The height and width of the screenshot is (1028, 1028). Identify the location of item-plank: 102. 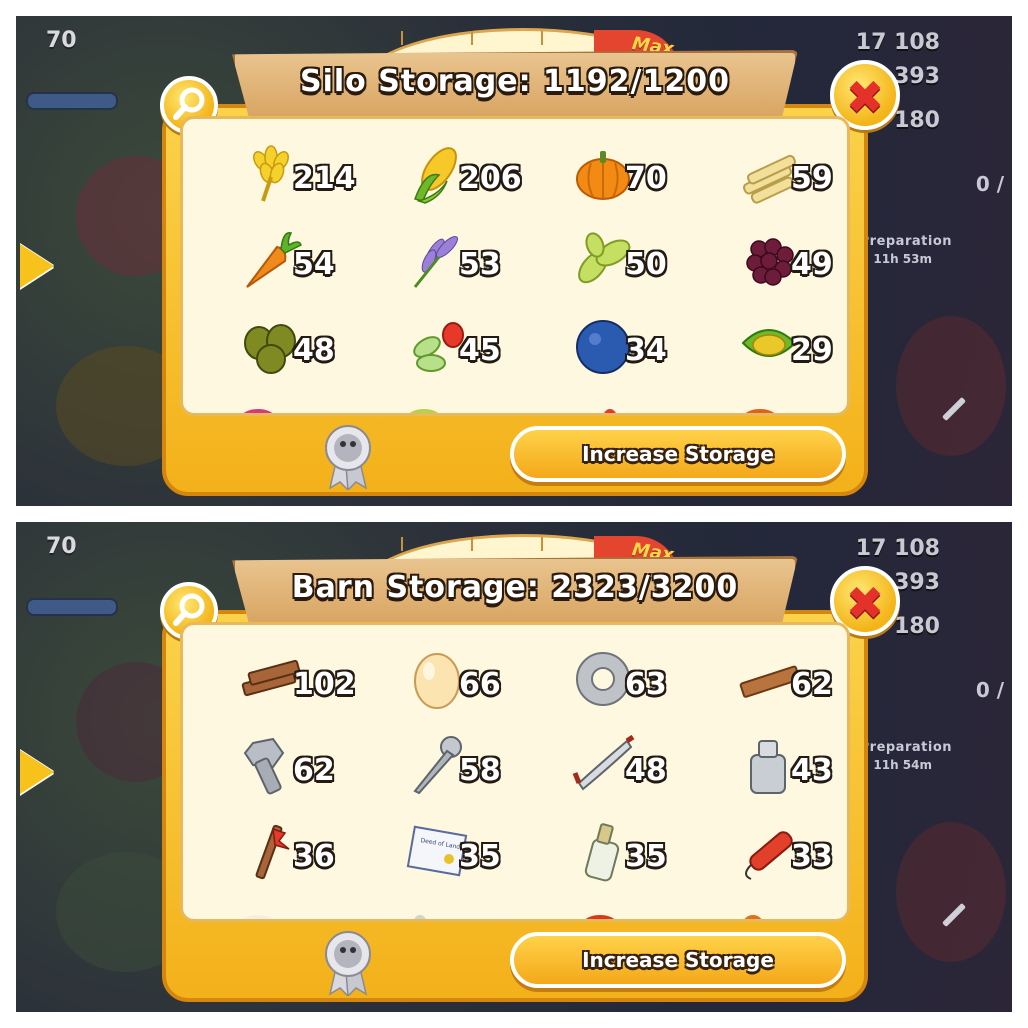
(296, 683).